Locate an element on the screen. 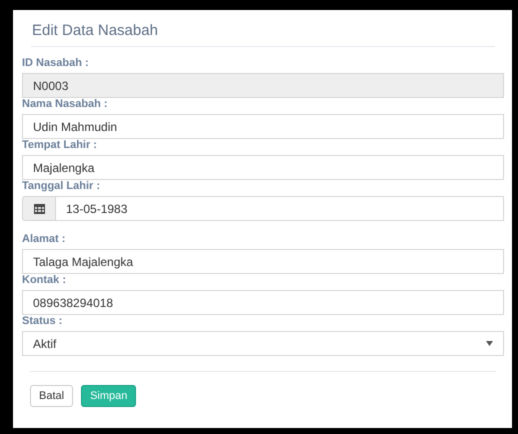 The image size is (518, 434). input-field: Udin Mahmudin is located at coordinates (263, 126).